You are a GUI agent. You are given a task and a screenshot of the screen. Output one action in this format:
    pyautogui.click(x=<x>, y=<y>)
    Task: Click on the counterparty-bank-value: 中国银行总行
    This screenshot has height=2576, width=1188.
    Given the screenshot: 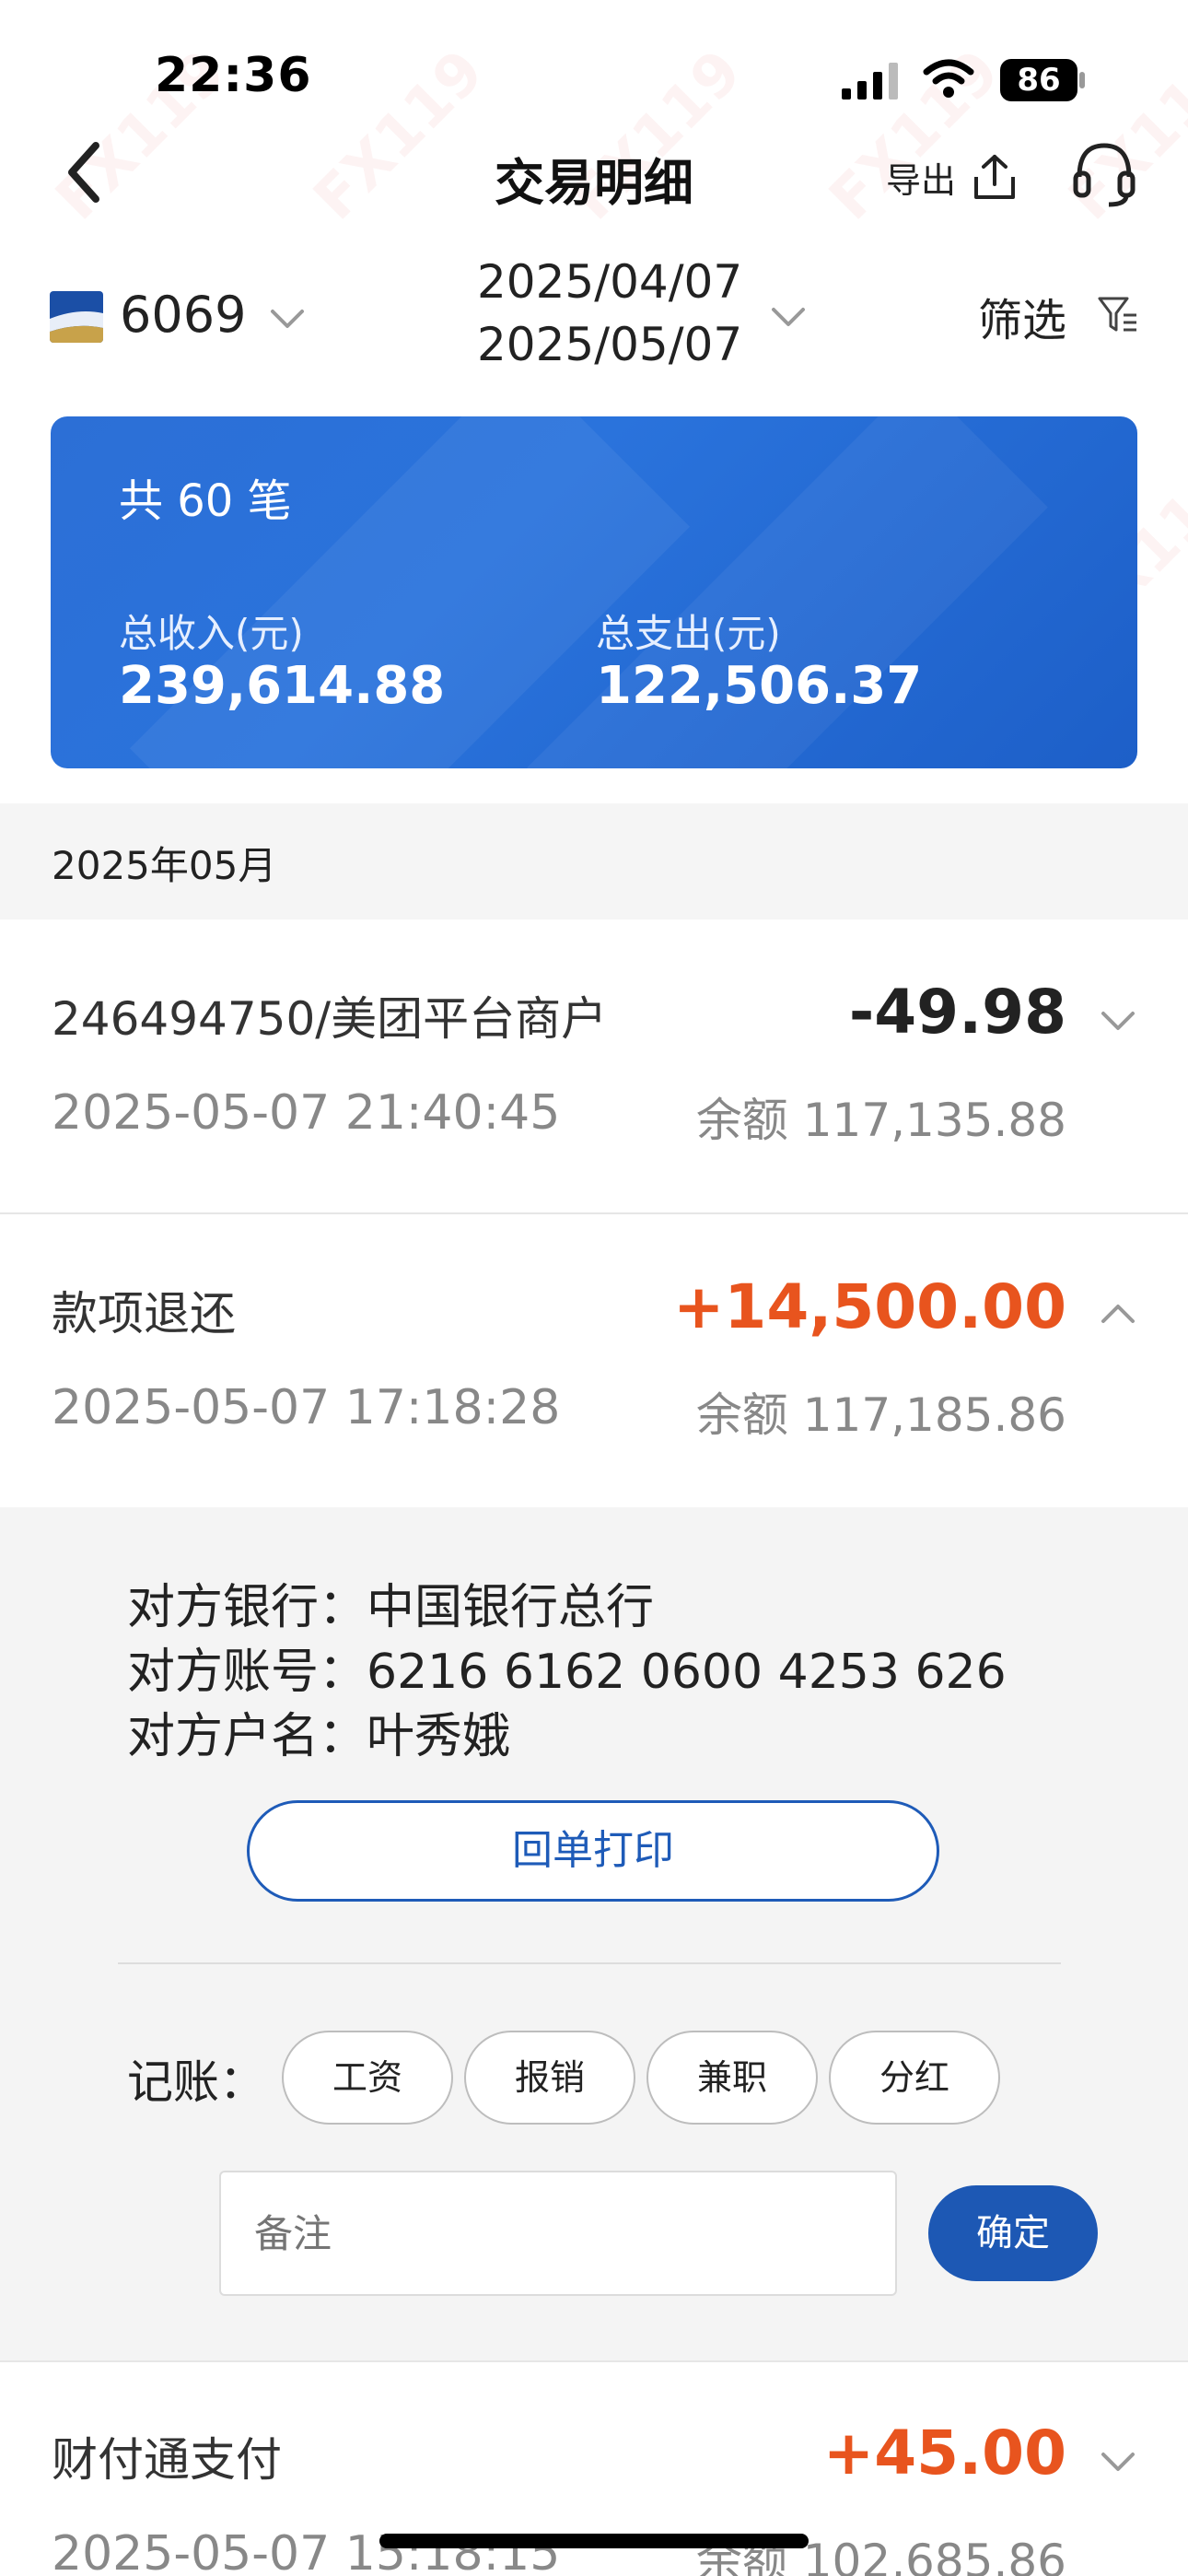 What is the action you would take?
    pyautogui.click(x=511, y=1607)
    